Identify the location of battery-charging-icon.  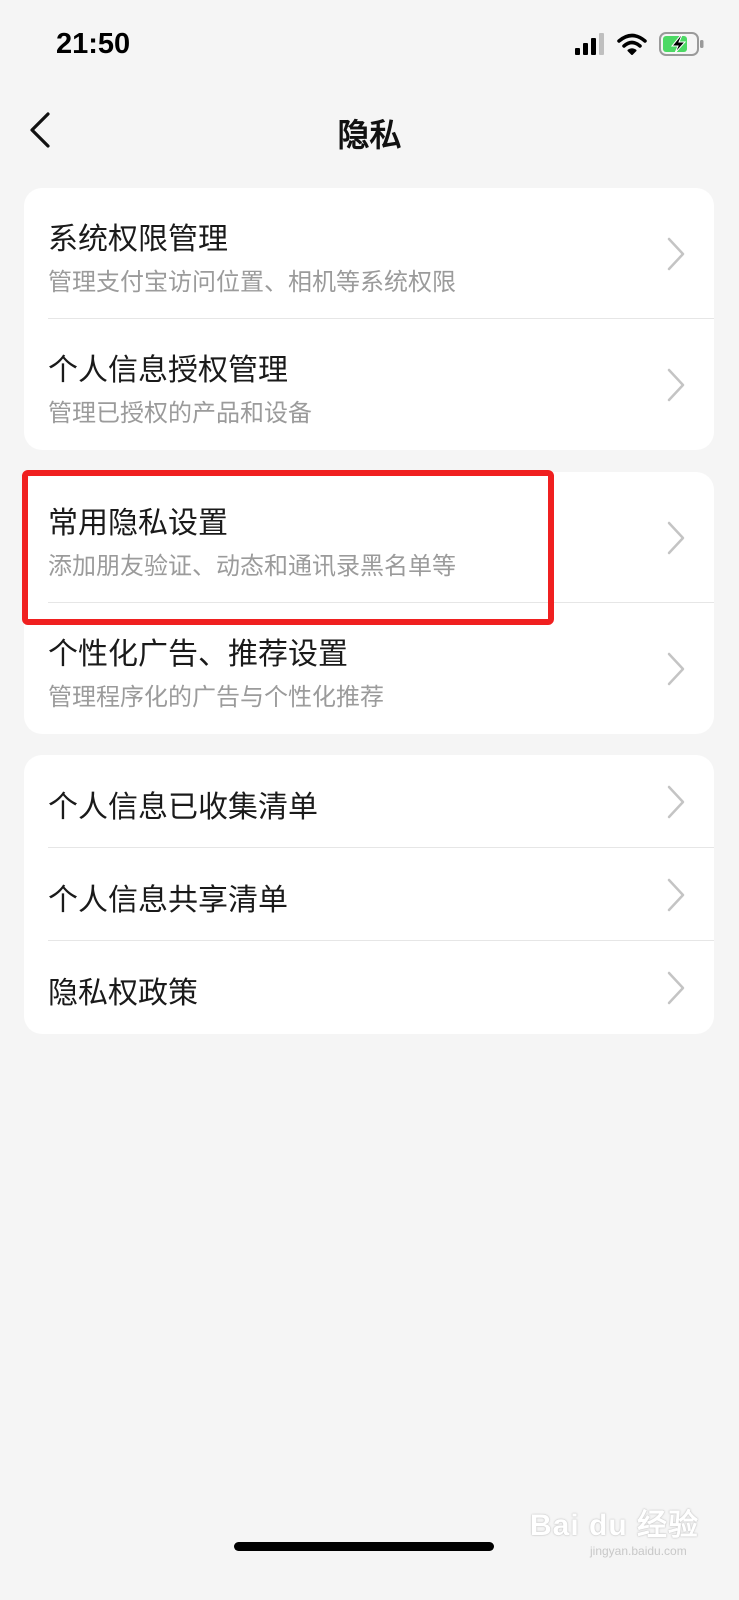
(681, 44).